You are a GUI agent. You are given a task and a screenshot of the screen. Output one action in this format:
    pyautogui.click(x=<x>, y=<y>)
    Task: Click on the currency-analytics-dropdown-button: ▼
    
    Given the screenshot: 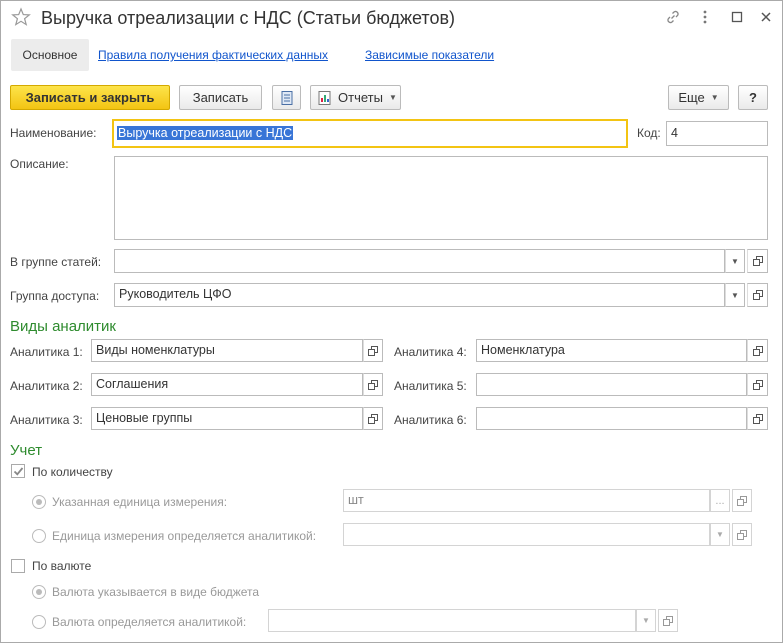 What is the action you would take?
    pyautogui.click(x=646, y=620)
    